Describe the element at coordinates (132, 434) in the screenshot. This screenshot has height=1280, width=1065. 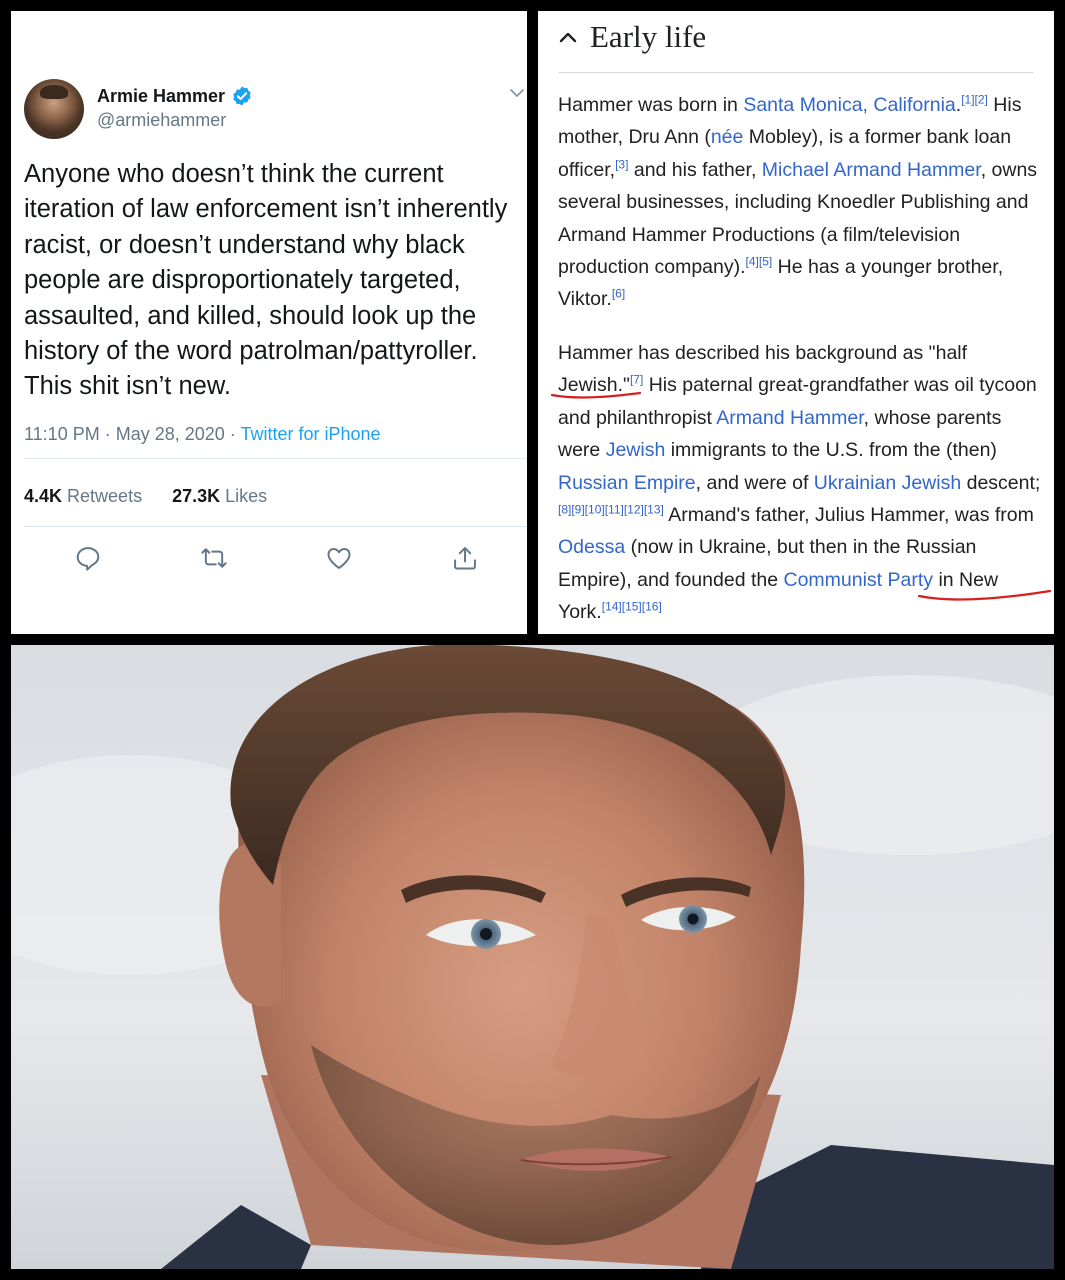
I see `tweet-timestamp: 11:10 PM · May 28, 2020 ·` at that location.